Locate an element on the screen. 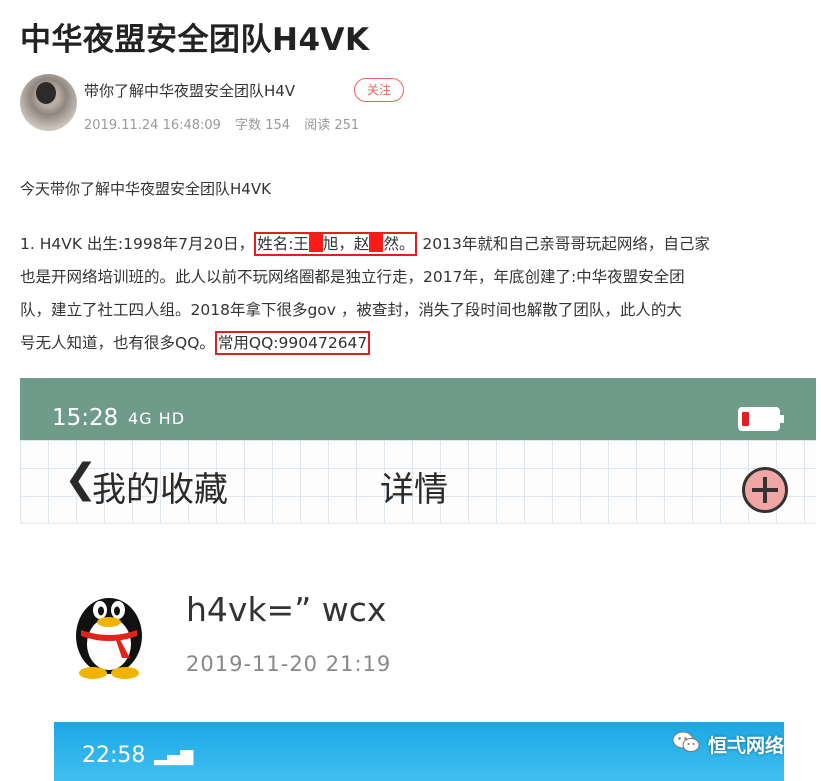 This screenshot has width=821, height=781. qq-penguin-icon is located at coordinates (109, 638).